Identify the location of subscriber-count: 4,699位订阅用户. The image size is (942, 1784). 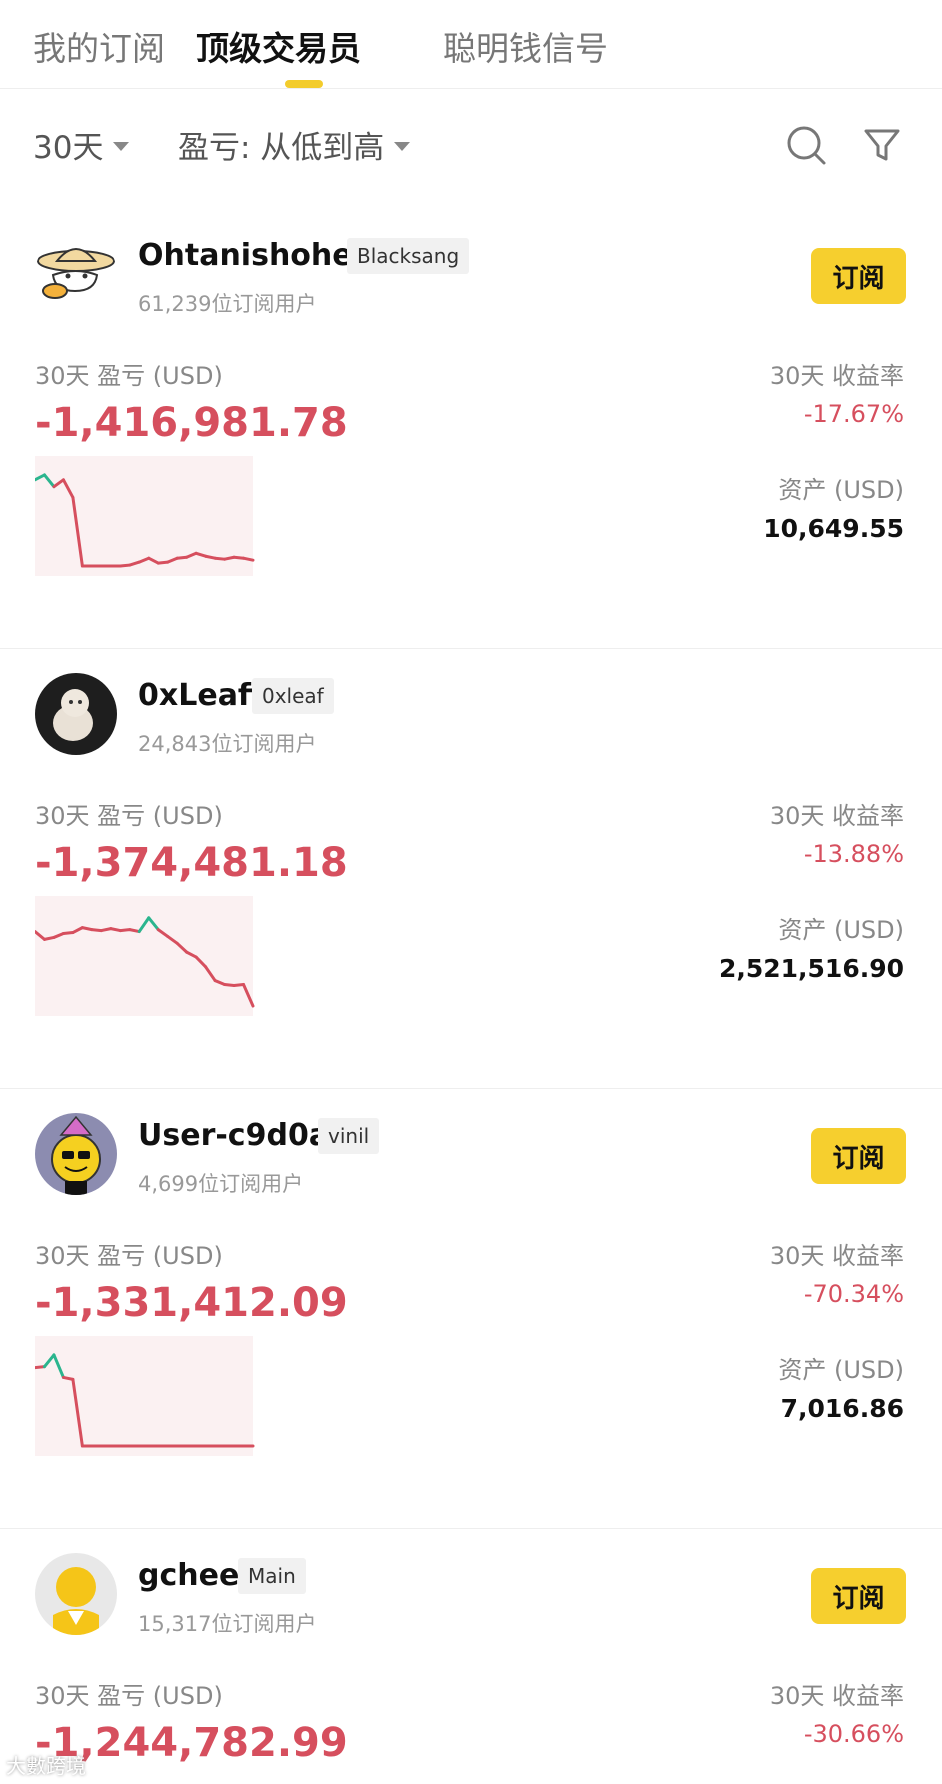
(221, 1184).